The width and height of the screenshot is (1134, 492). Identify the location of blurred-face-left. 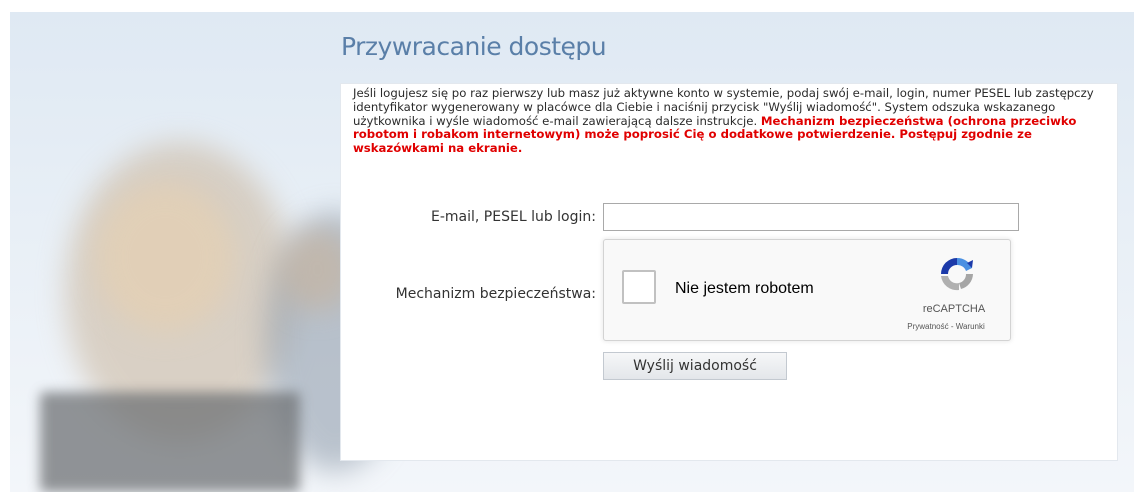
(165, 257).